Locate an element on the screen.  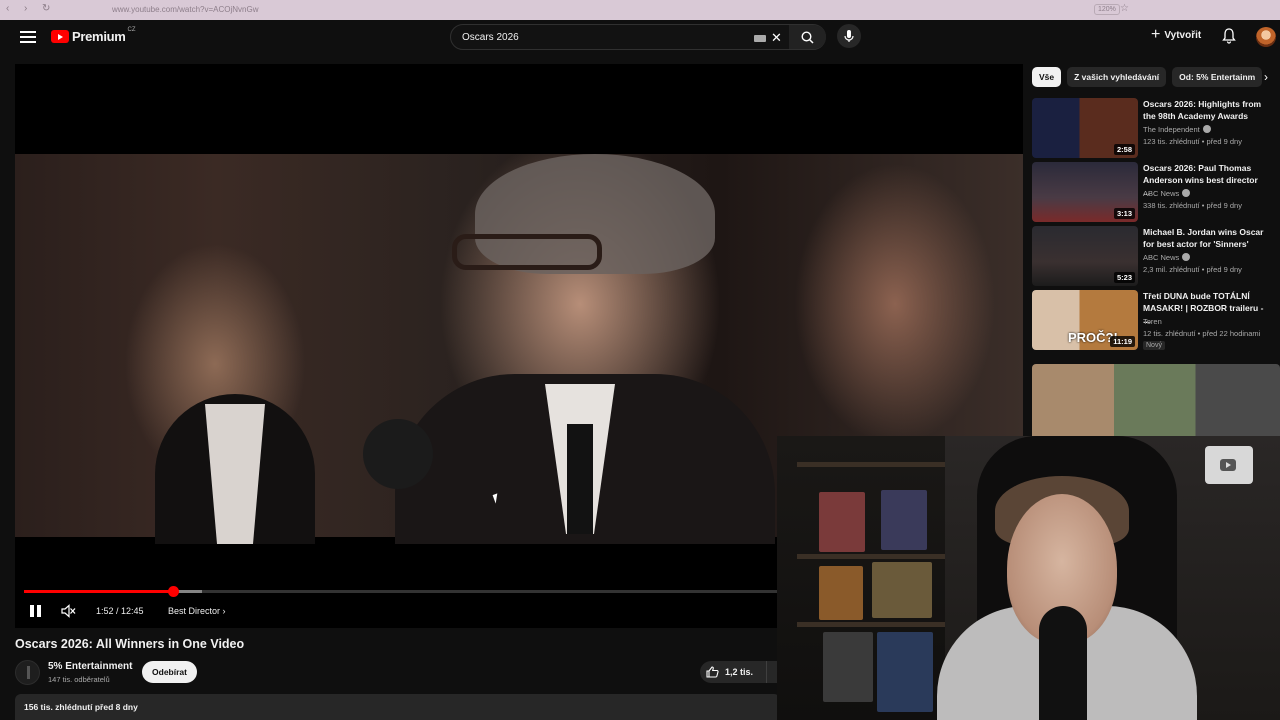
recommendation-channel: Toren is located at coordinates (1152, 321).